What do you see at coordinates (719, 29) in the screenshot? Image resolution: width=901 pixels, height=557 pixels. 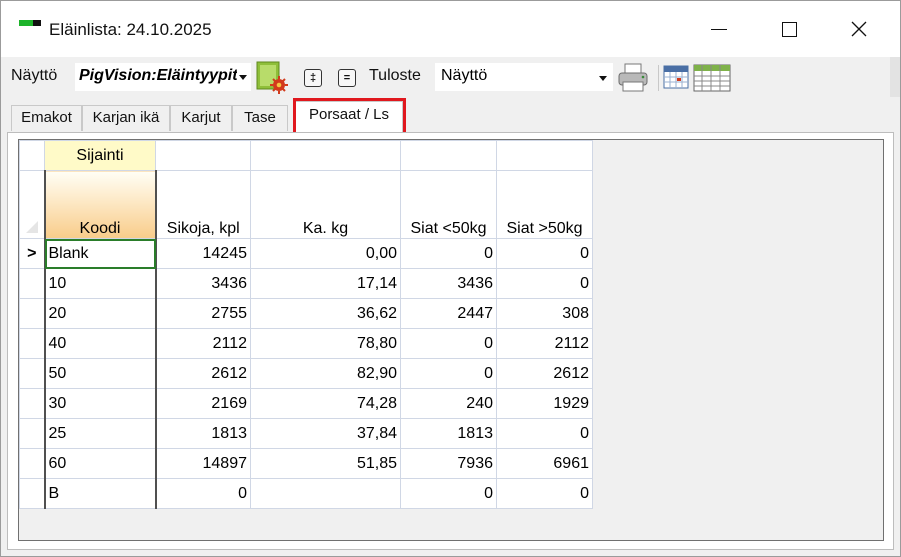 I see `minimize-button` at bounding box center [719, 29].